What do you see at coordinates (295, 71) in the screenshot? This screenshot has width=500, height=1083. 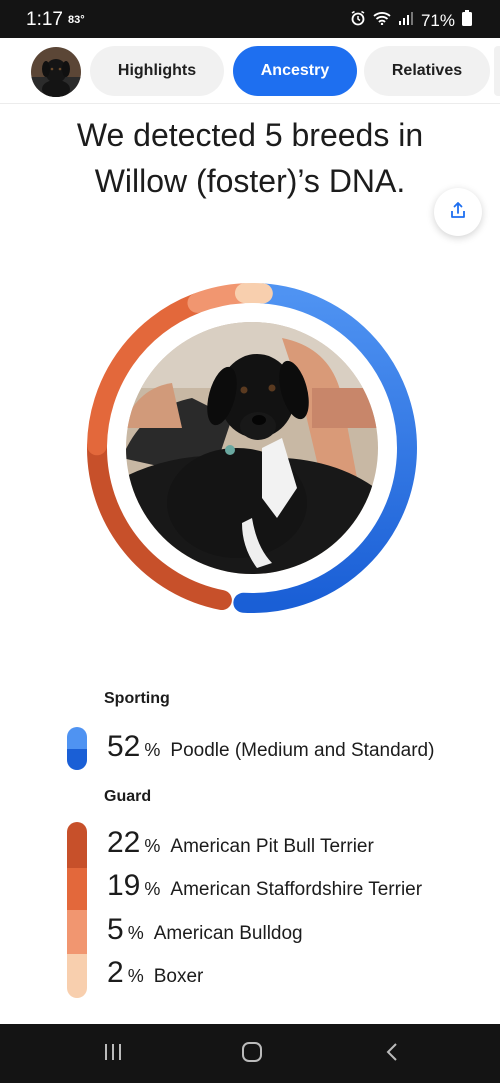 I see `tab-ancestry: Ancestry` at bounding box center [295, 71].